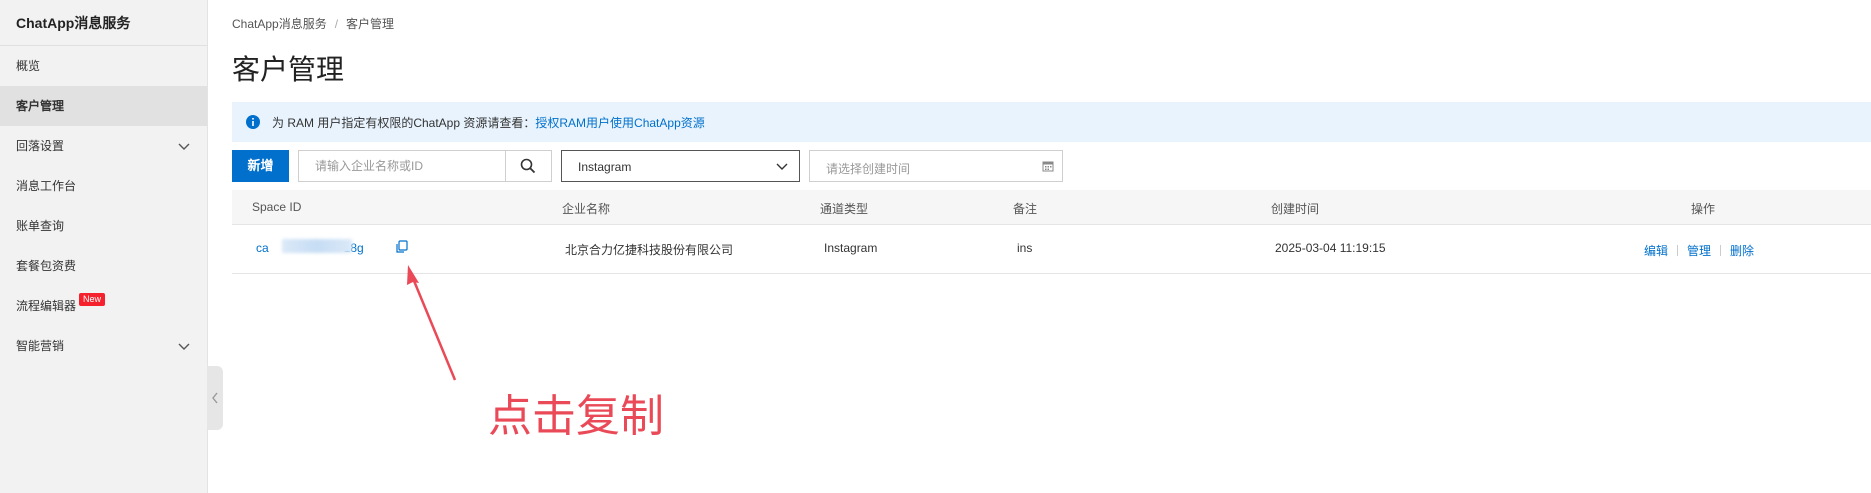  I want to click on annotation-arrow-icon, so click(432, 323).